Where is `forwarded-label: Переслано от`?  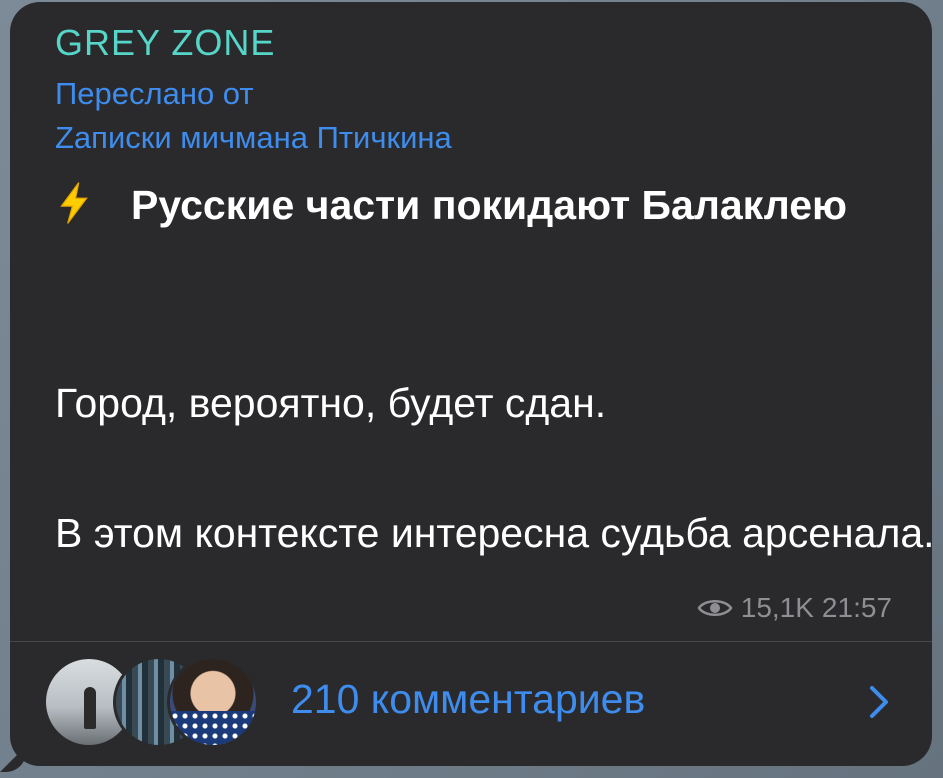
forwarded-label: Переслано от is located at coordinates (154, 93).